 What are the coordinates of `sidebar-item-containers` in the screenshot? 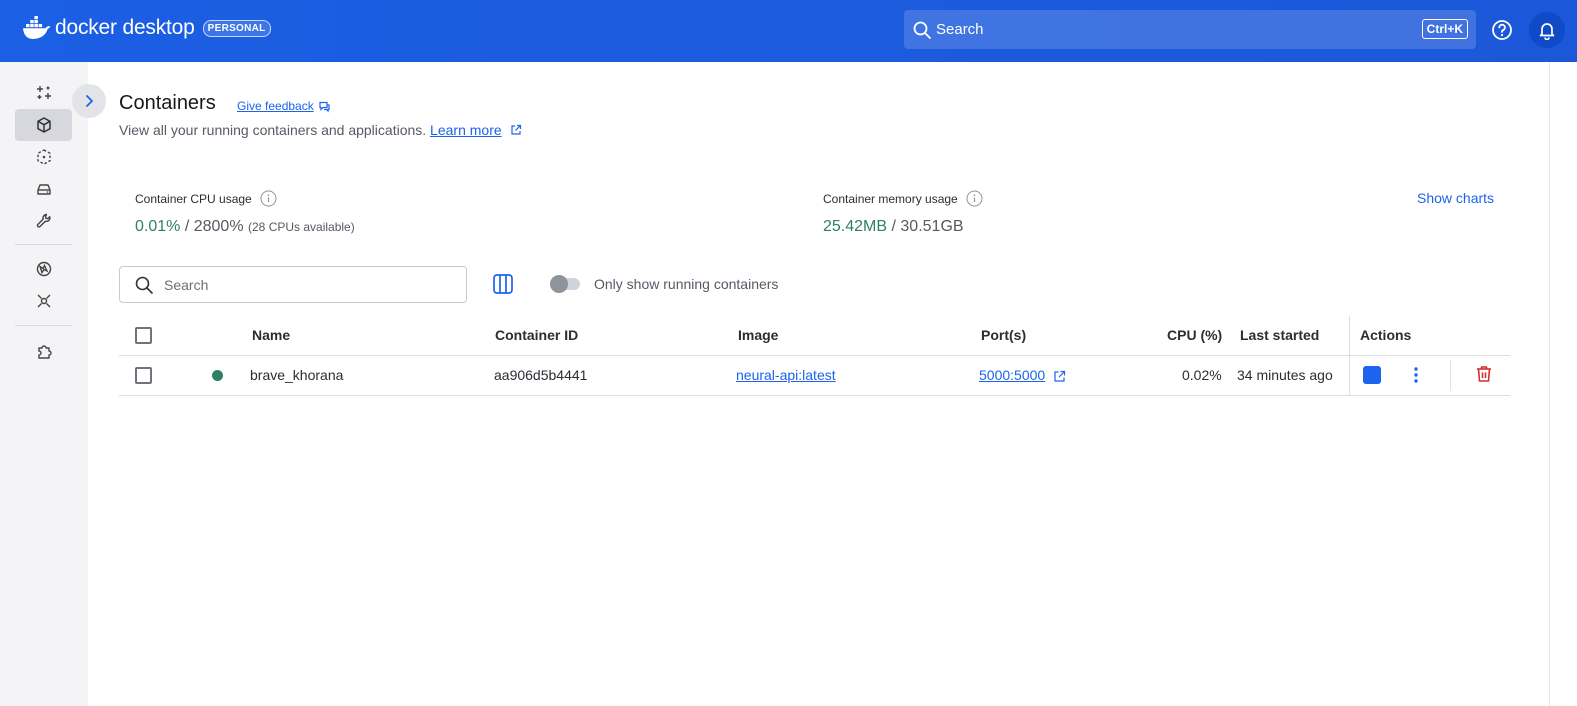 It's located at (43, 125).